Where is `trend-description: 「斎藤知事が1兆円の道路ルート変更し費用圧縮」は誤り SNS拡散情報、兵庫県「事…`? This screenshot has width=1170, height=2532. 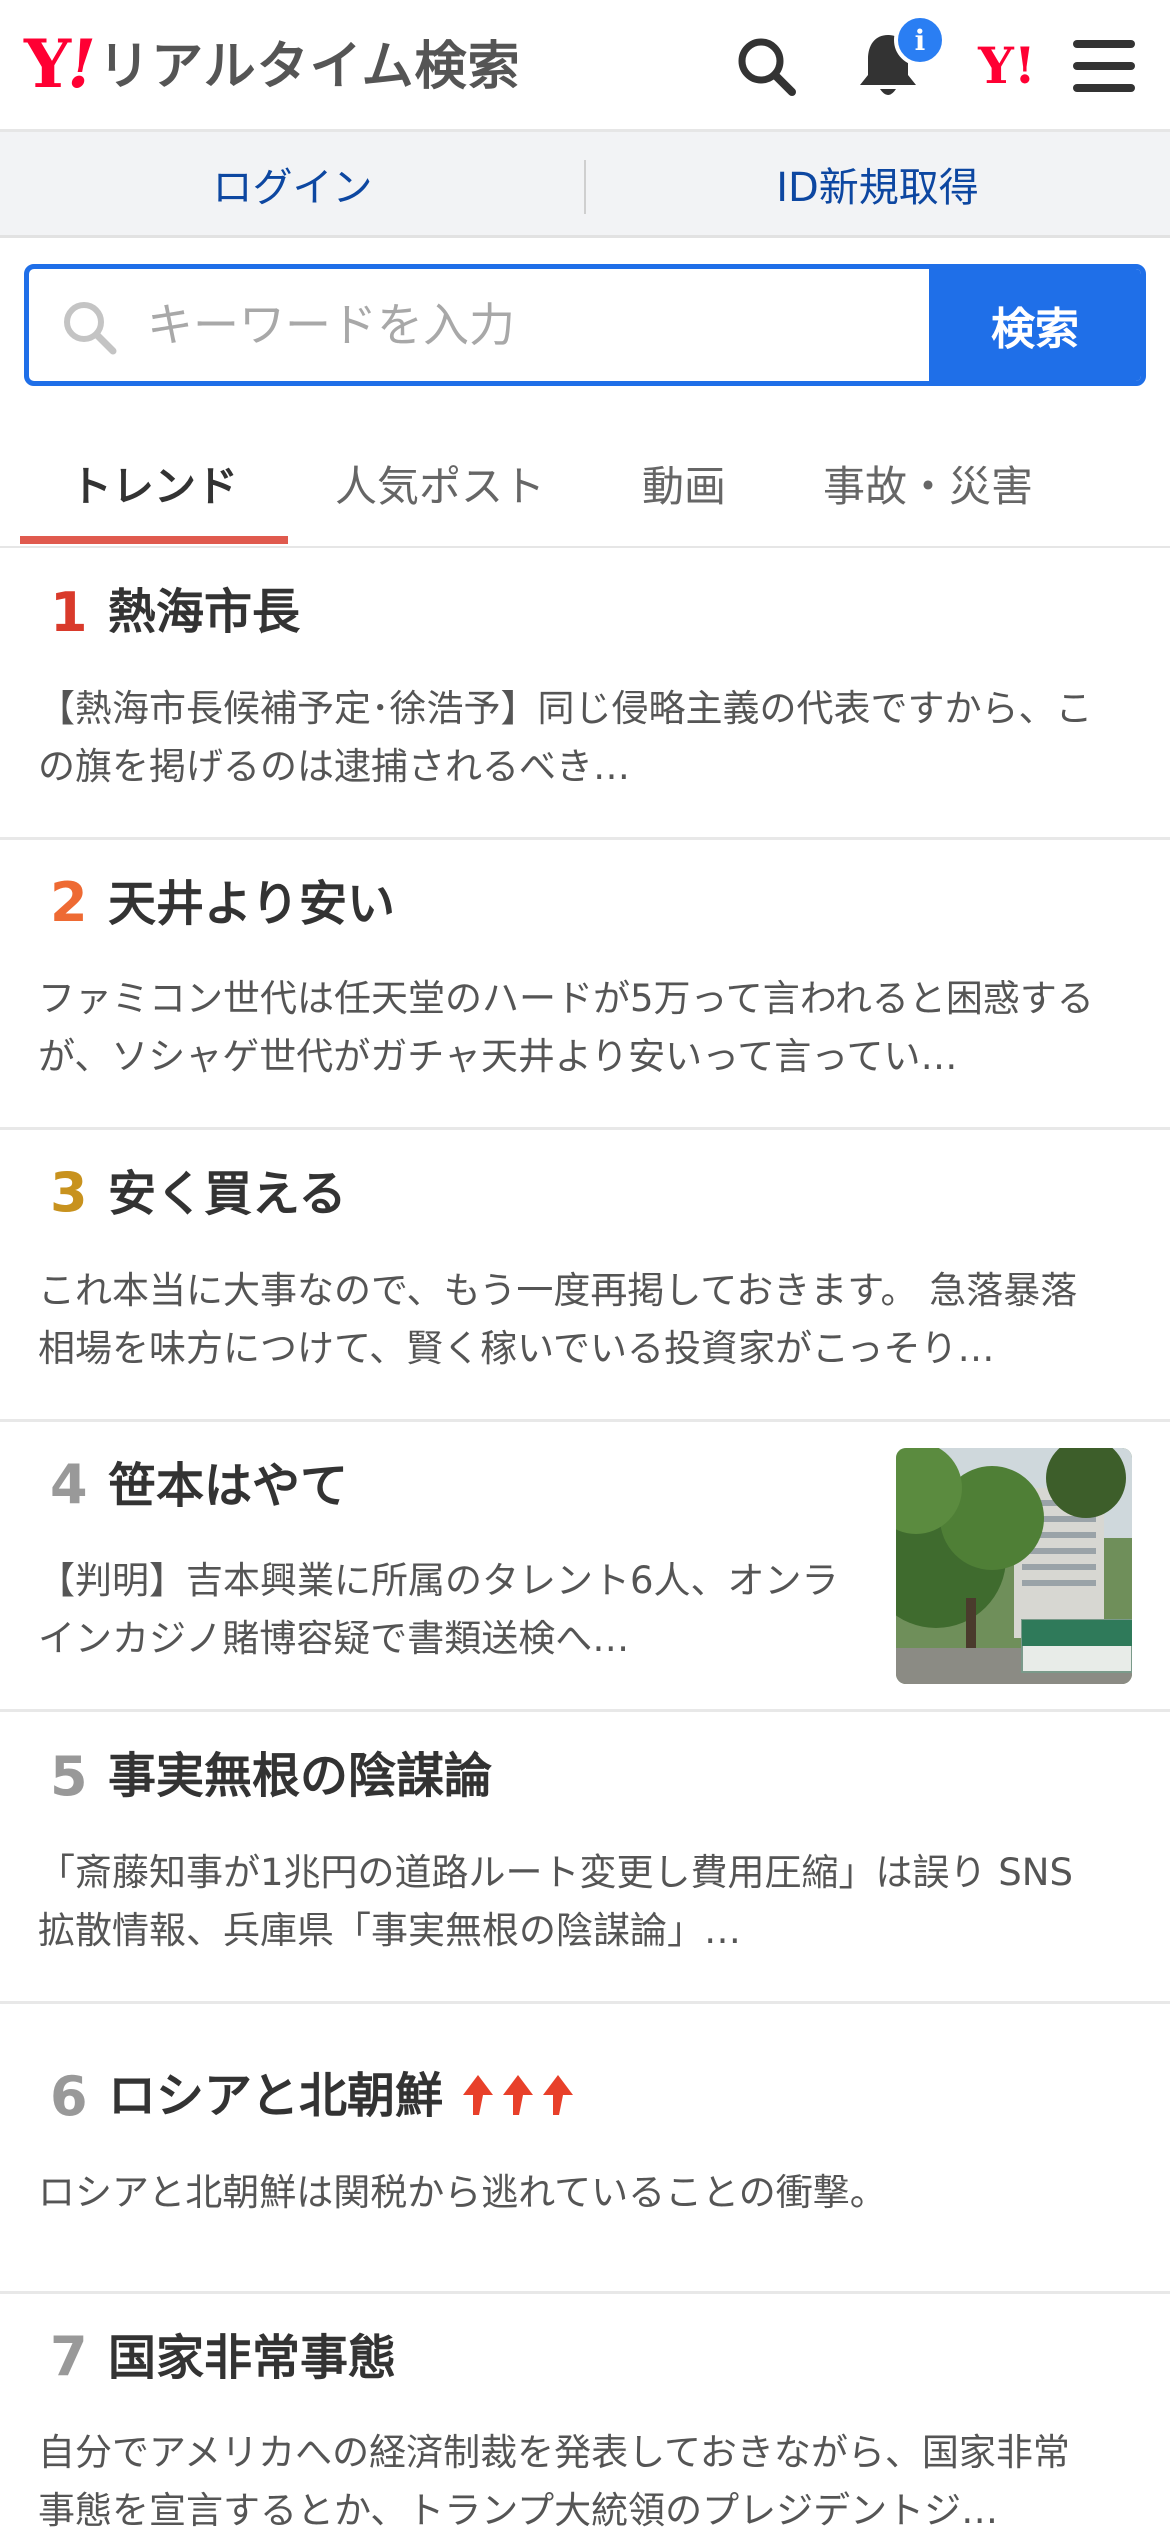 trend-description: 「斎藤知事が1兆円の道路ルート変更し費用圧縮」は誤り SNS拡散情報、兵庫県「事… is located at coordinates (555, 1901).